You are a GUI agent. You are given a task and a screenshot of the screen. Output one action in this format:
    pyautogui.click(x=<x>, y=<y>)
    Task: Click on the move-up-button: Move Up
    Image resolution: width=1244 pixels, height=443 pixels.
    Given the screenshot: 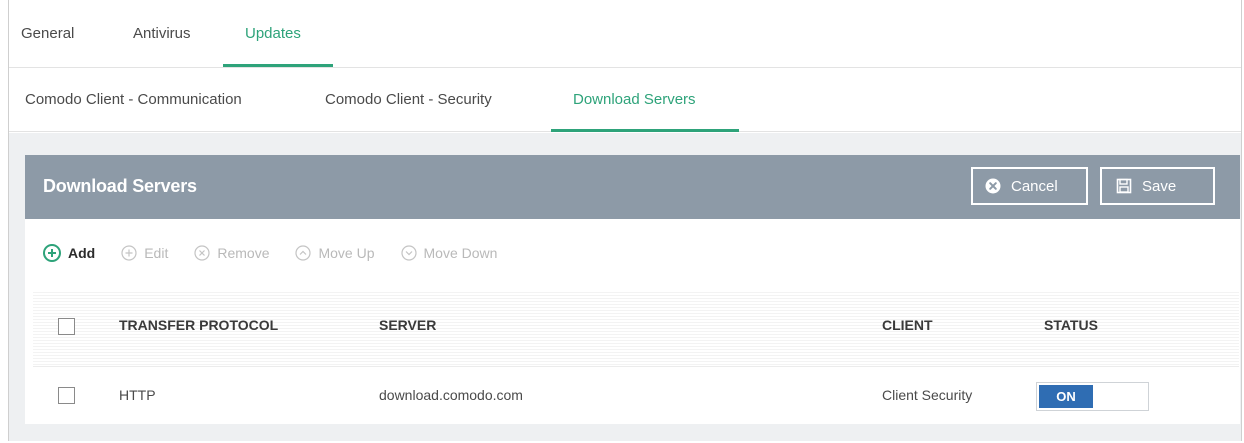 What is the action you would take?
    pyautogui.click(x=335, y=253)
    